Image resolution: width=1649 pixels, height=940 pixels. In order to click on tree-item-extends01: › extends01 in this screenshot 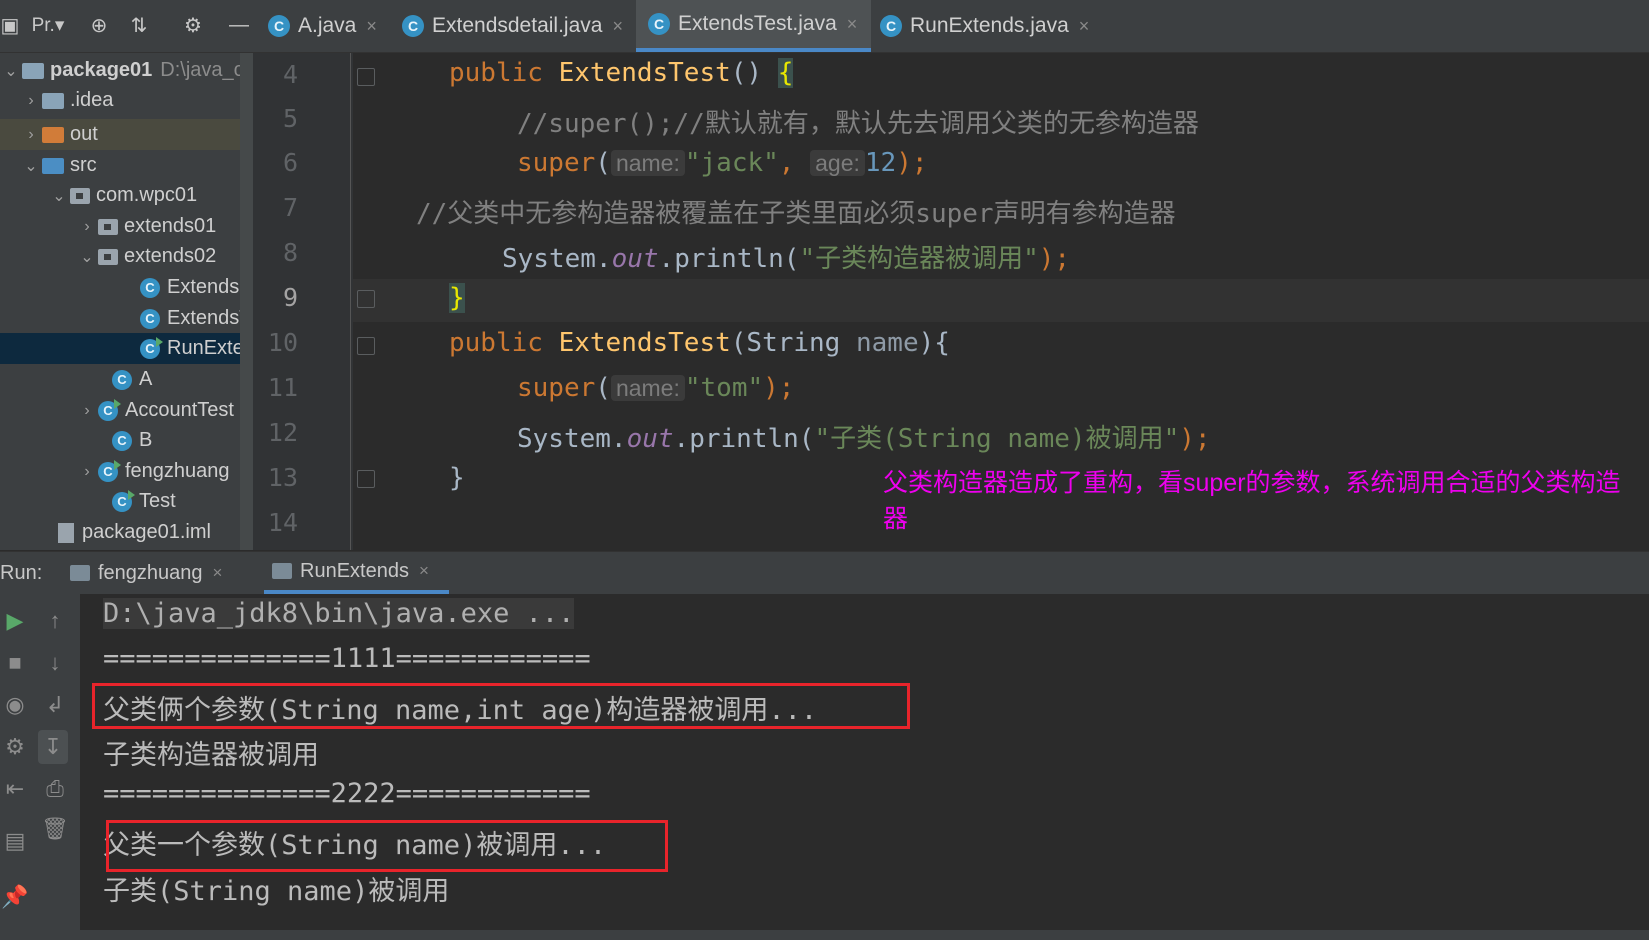, I will do `click(146, 226)`.